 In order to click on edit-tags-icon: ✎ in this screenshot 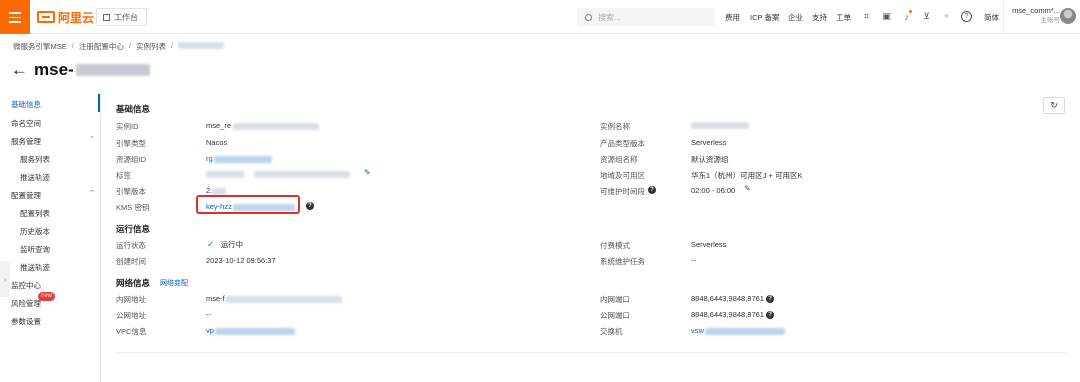, I will do `click(367, 172)`.